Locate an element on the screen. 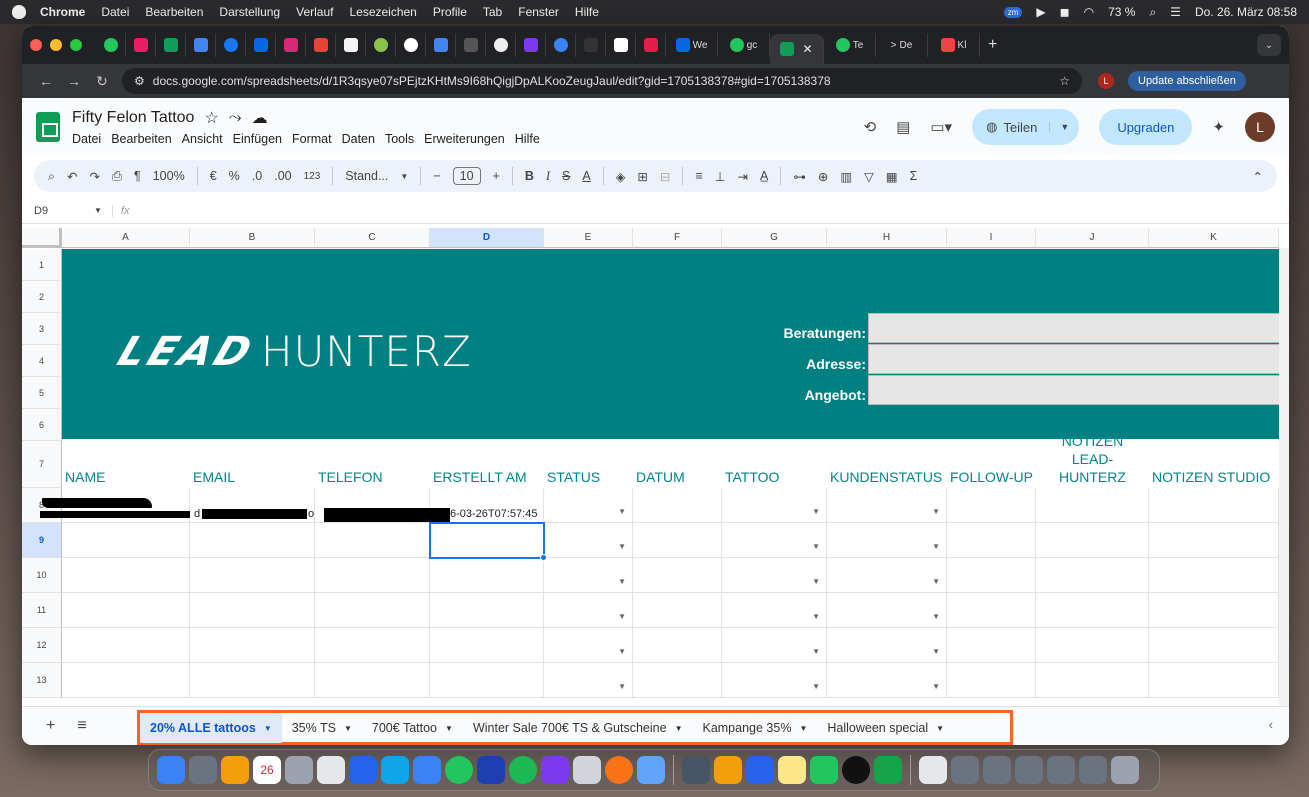  menu-tools: Tools is located at coordinates (399, 139).